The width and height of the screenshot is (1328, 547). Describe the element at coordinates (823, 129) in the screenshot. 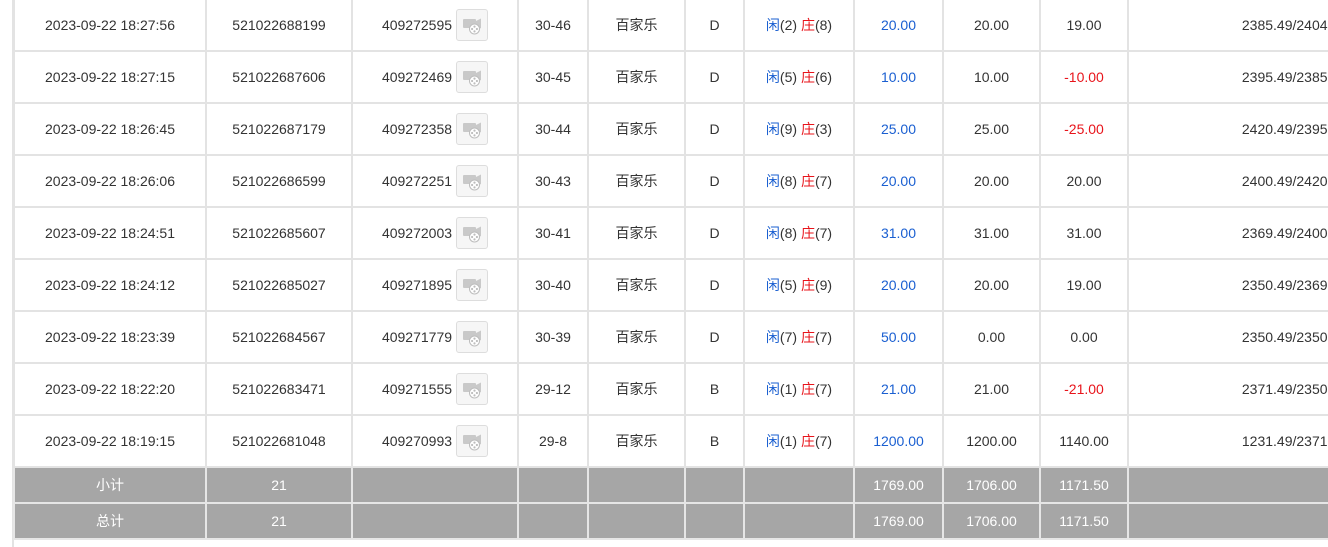

I see `banker-value: (3)` at that location.